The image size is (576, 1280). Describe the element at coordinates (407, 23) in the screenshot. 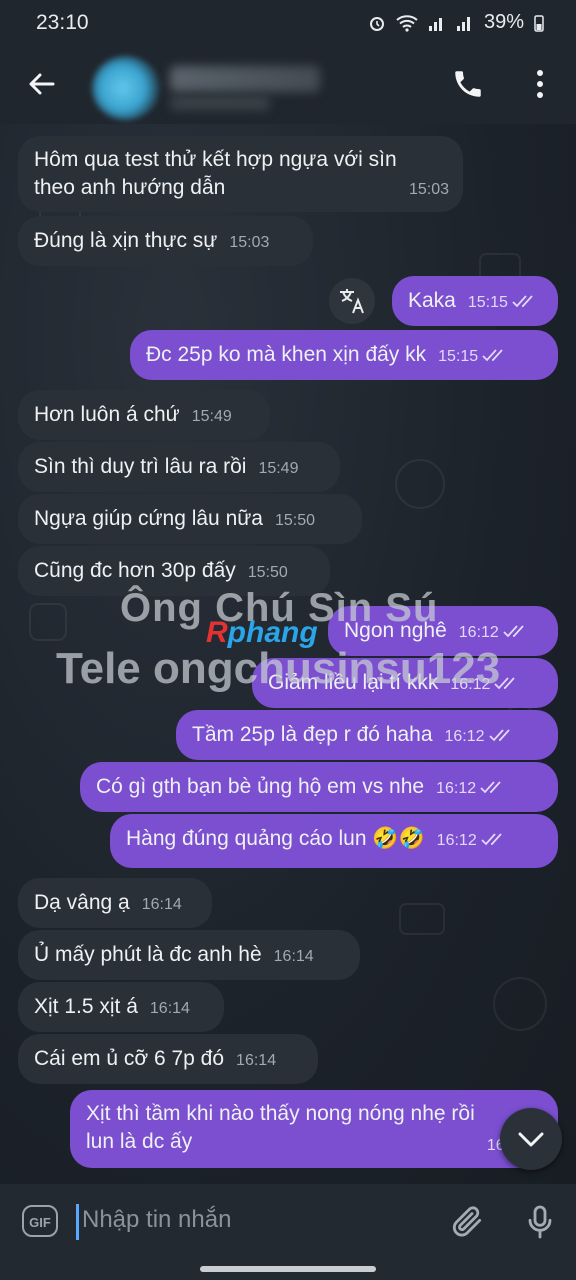

I see `wifi-icon` at that location.